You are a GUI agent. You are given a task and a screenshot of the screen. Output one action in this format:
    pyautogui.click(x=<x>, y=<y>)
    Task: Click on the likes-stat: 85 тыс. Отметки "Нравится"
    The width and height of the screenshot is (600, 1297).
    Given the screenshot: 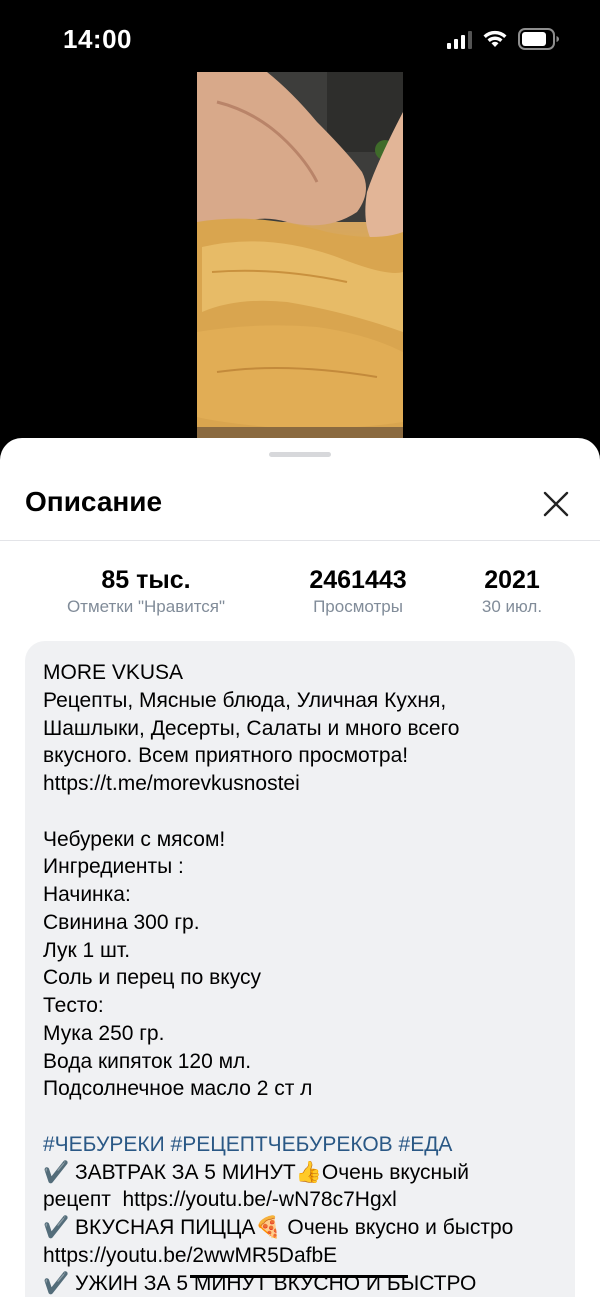 What is the action you would take?
    pyautogui.click(x=146, y=591)
    